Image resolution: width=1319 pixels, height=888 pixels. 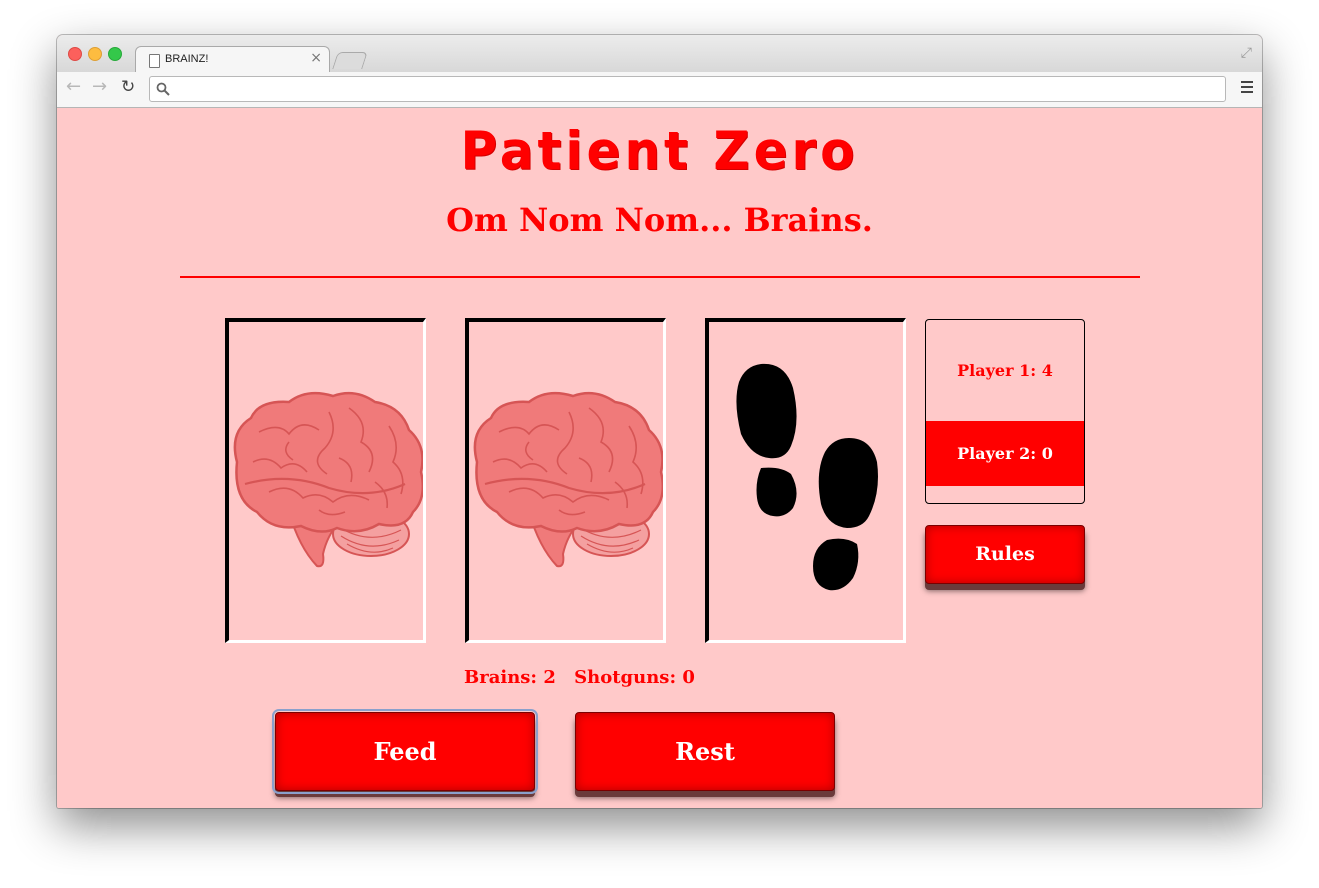 I want to click on address-bar, so click(x=687, y=89).